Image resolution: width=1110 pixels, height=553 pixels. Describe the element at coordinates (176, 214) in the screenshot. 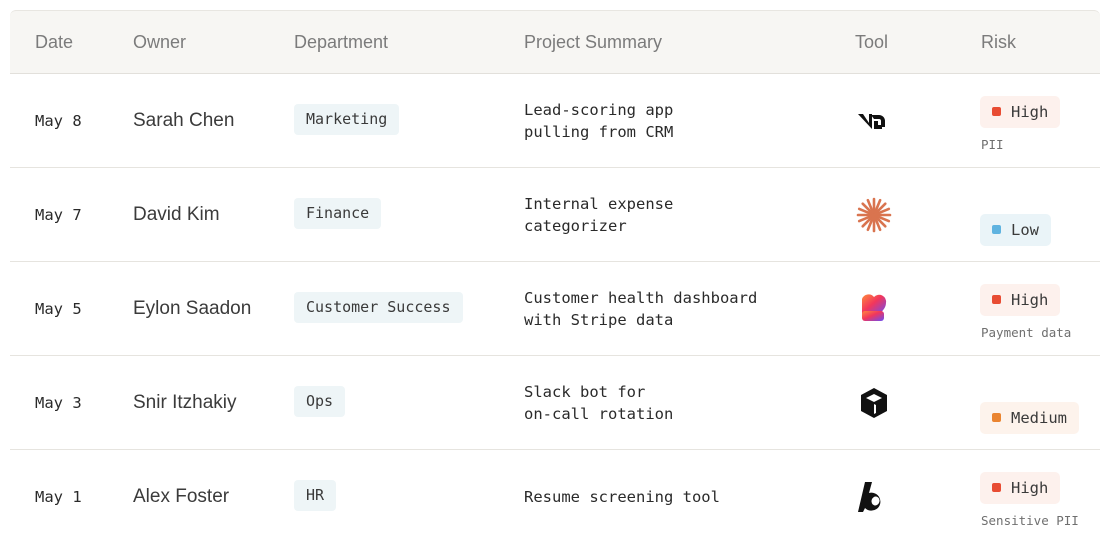

I see `owner-cell: David Kim` at that location.